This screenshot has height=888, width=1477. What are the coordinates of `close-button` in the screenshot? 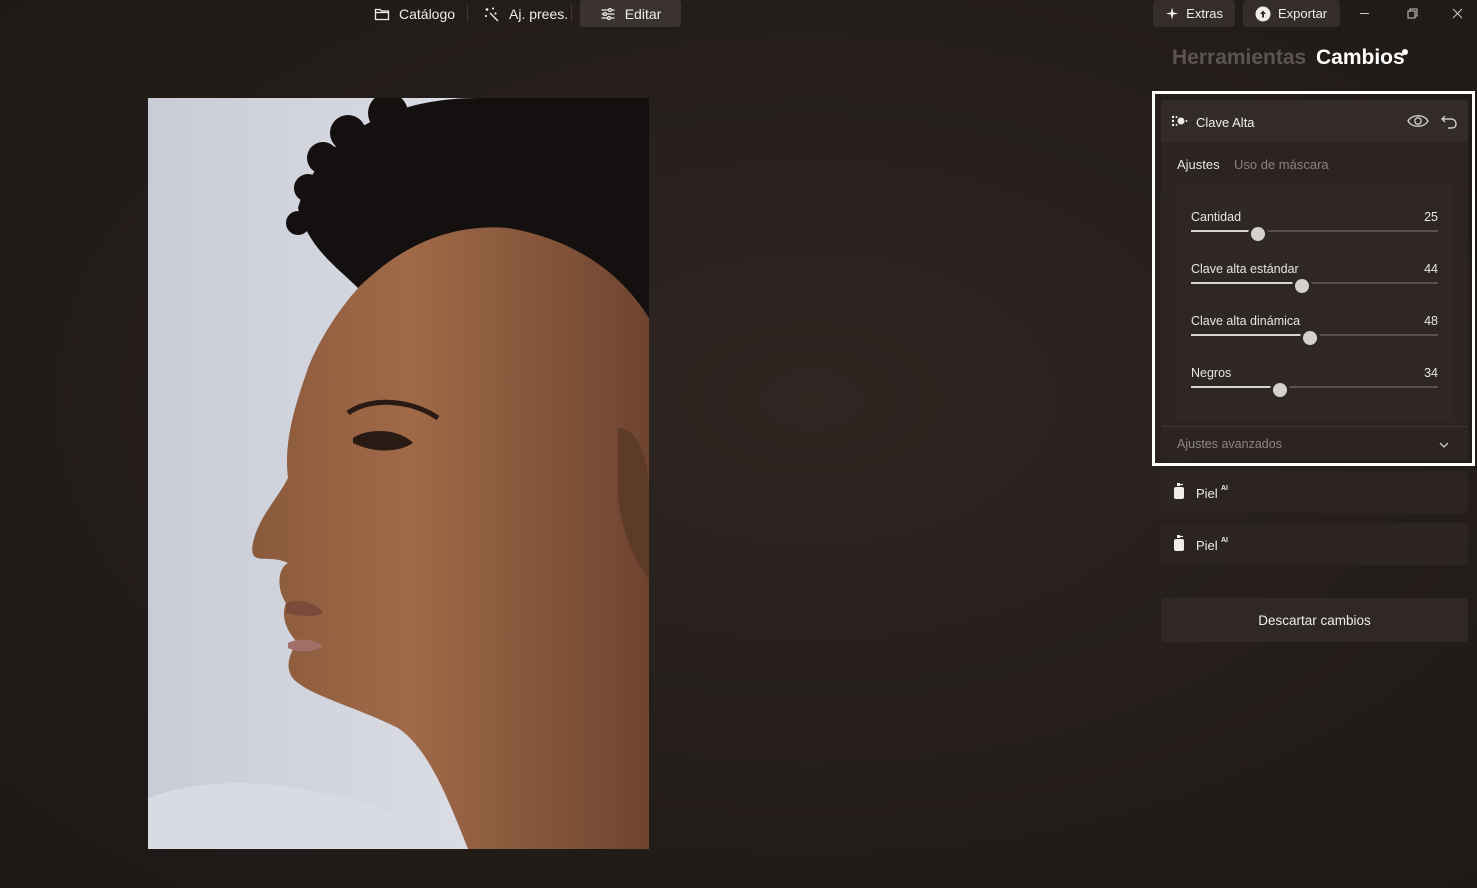 It's located at (1457, 13).